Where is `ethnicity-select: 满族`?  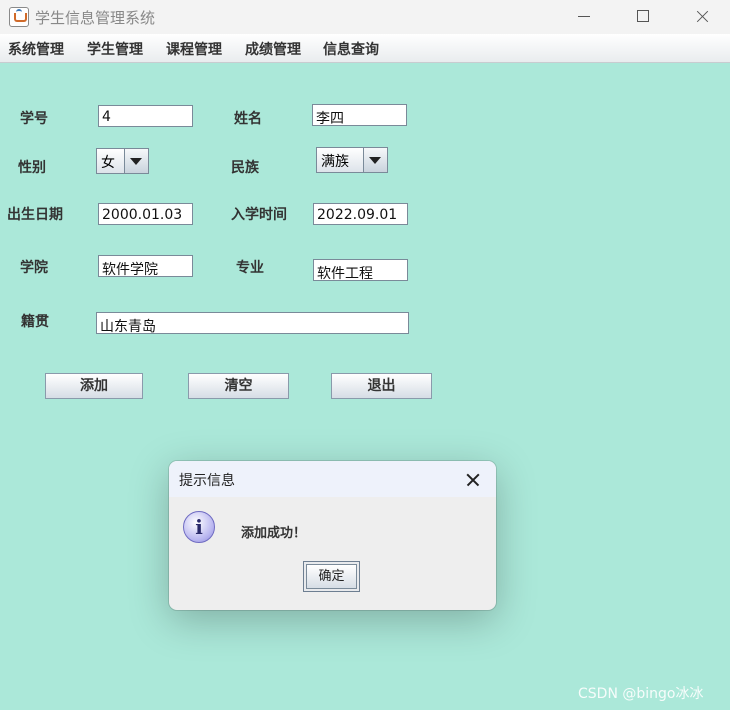 ethnicity-select: 满族 is located at coordinates (352, 160).